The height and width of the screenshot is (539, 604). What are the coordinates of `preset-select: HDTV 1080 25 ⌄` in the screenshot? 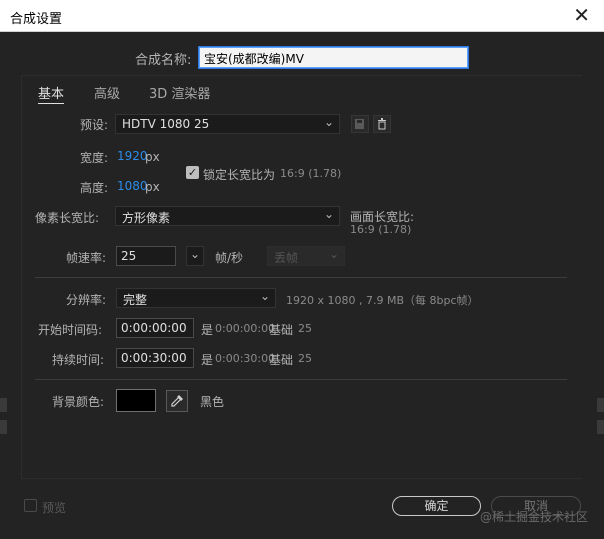 It's located at (227, 124).